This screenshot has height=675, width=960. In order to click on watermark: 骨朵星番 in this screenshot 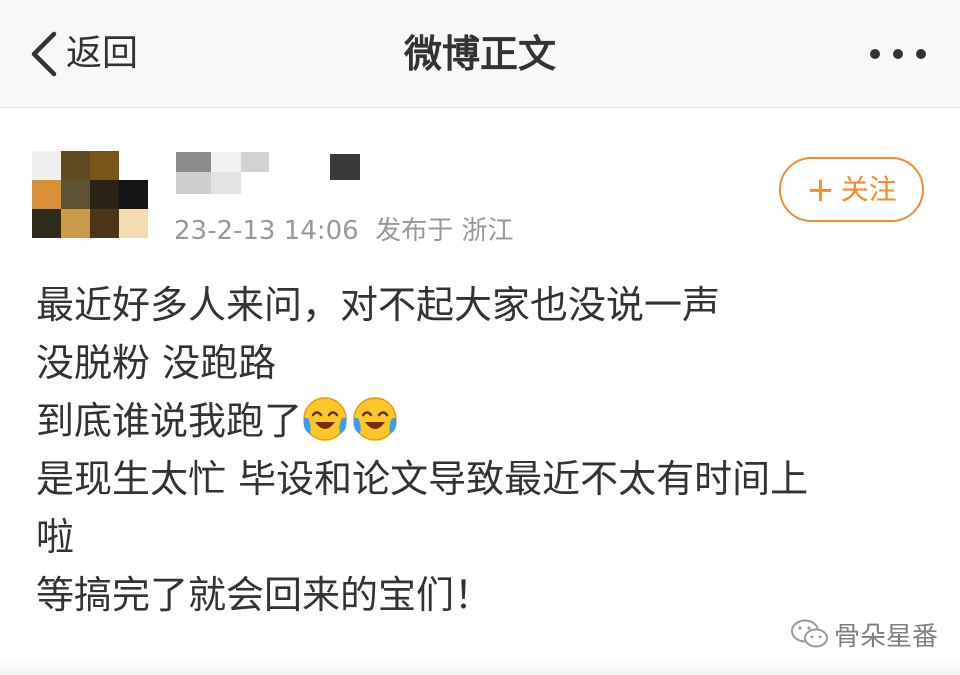, I will do `click(864, 634)`.